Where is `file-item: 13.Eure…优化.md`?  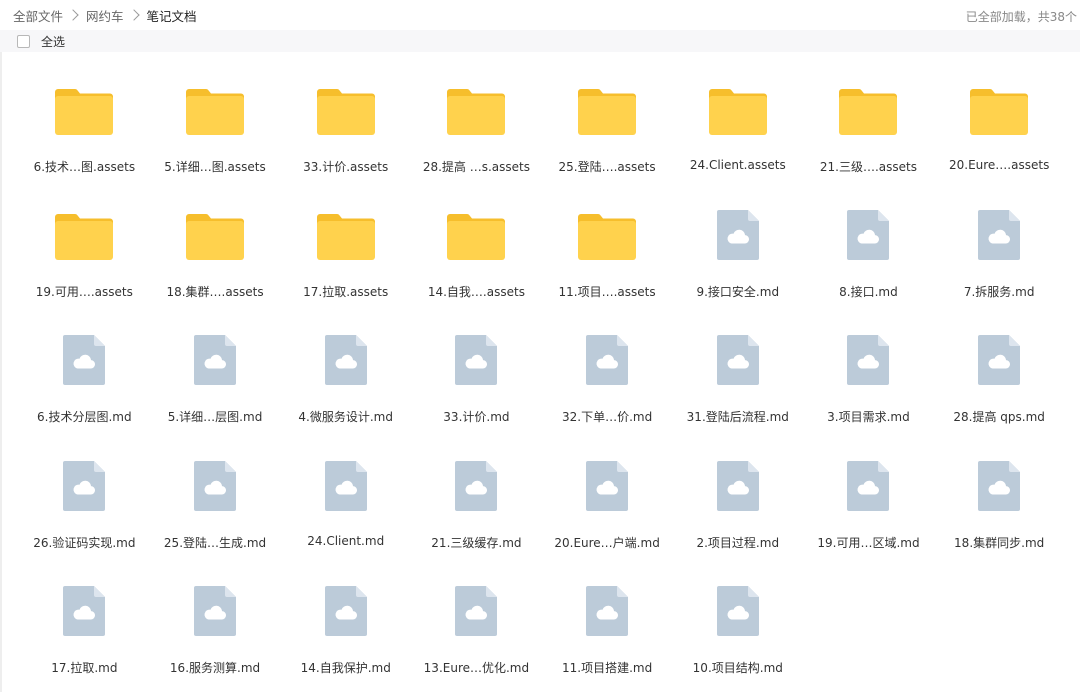
file-item: 13.Eure…优化.md is located at coordinates (476, 615).